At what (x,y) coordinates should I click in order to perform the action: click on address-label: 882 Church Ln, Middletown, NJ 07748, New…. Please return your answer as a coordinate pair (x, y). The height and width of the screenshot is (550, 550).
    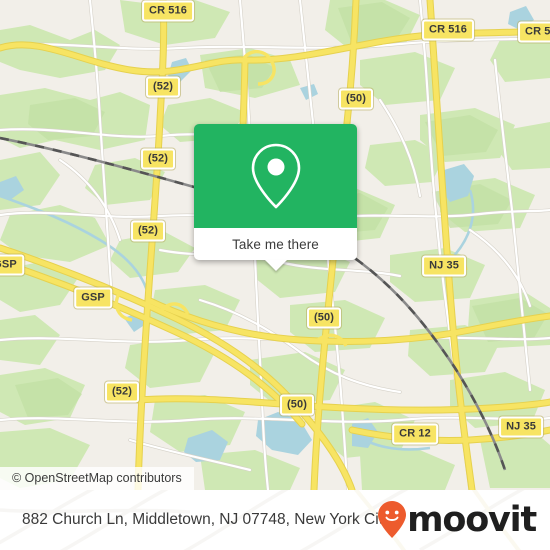
    Looking at the image, I should click on (206, 519).